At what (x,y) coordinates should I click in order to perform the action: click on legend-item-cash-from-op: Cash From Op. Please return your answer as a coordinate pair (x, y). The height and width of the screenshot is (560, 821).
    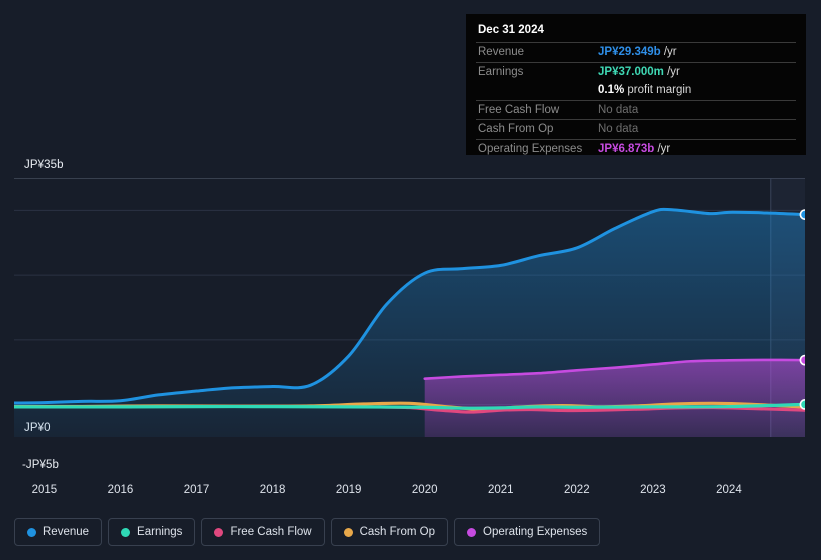
    Looking at the image, I should click on (389, 532).